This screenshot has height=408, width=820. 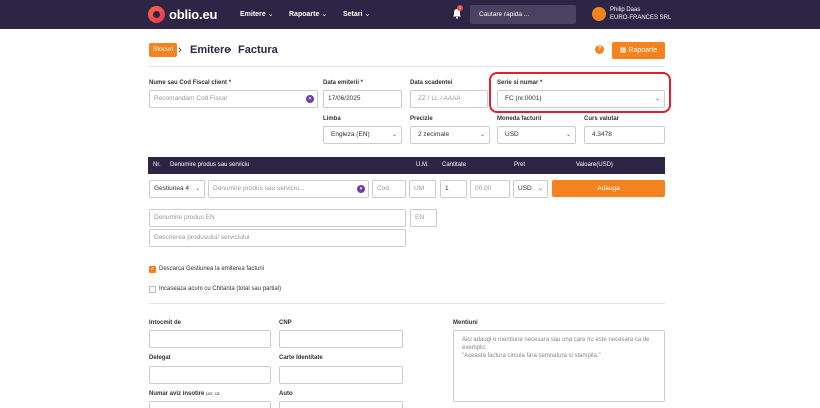 What do you see at coordinates (341, 339) in the screenshot?
I see `cnp-input` at bounding box center [341, 339].